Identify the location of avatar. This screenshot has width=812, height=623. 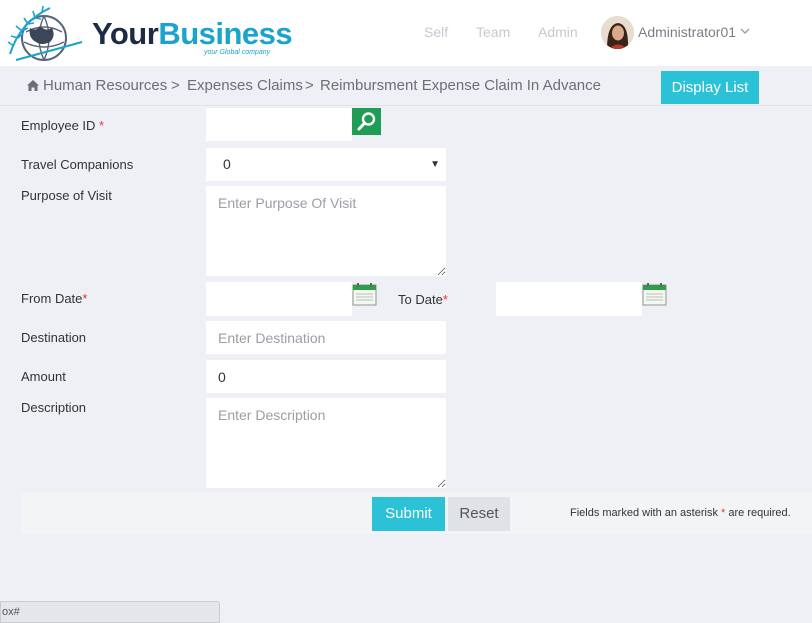
(617, 32).